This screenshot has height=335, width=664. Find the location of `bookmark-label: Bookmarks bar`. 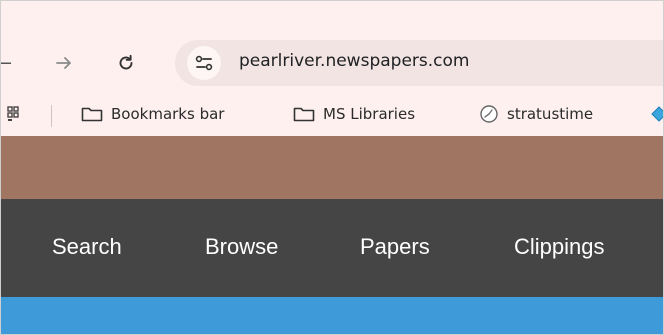

bookmark-label: Bookmarks bar is located at coordinates (168, 114).